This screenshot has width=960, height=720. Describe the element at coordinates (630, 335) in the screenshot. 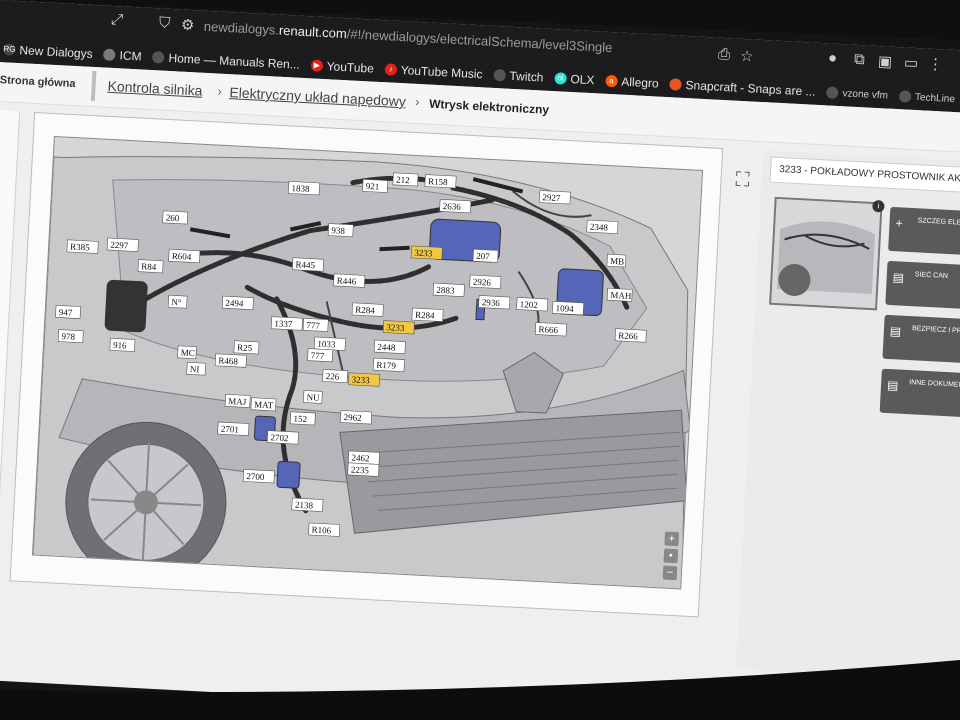

I see `component-label: R266` at that location.